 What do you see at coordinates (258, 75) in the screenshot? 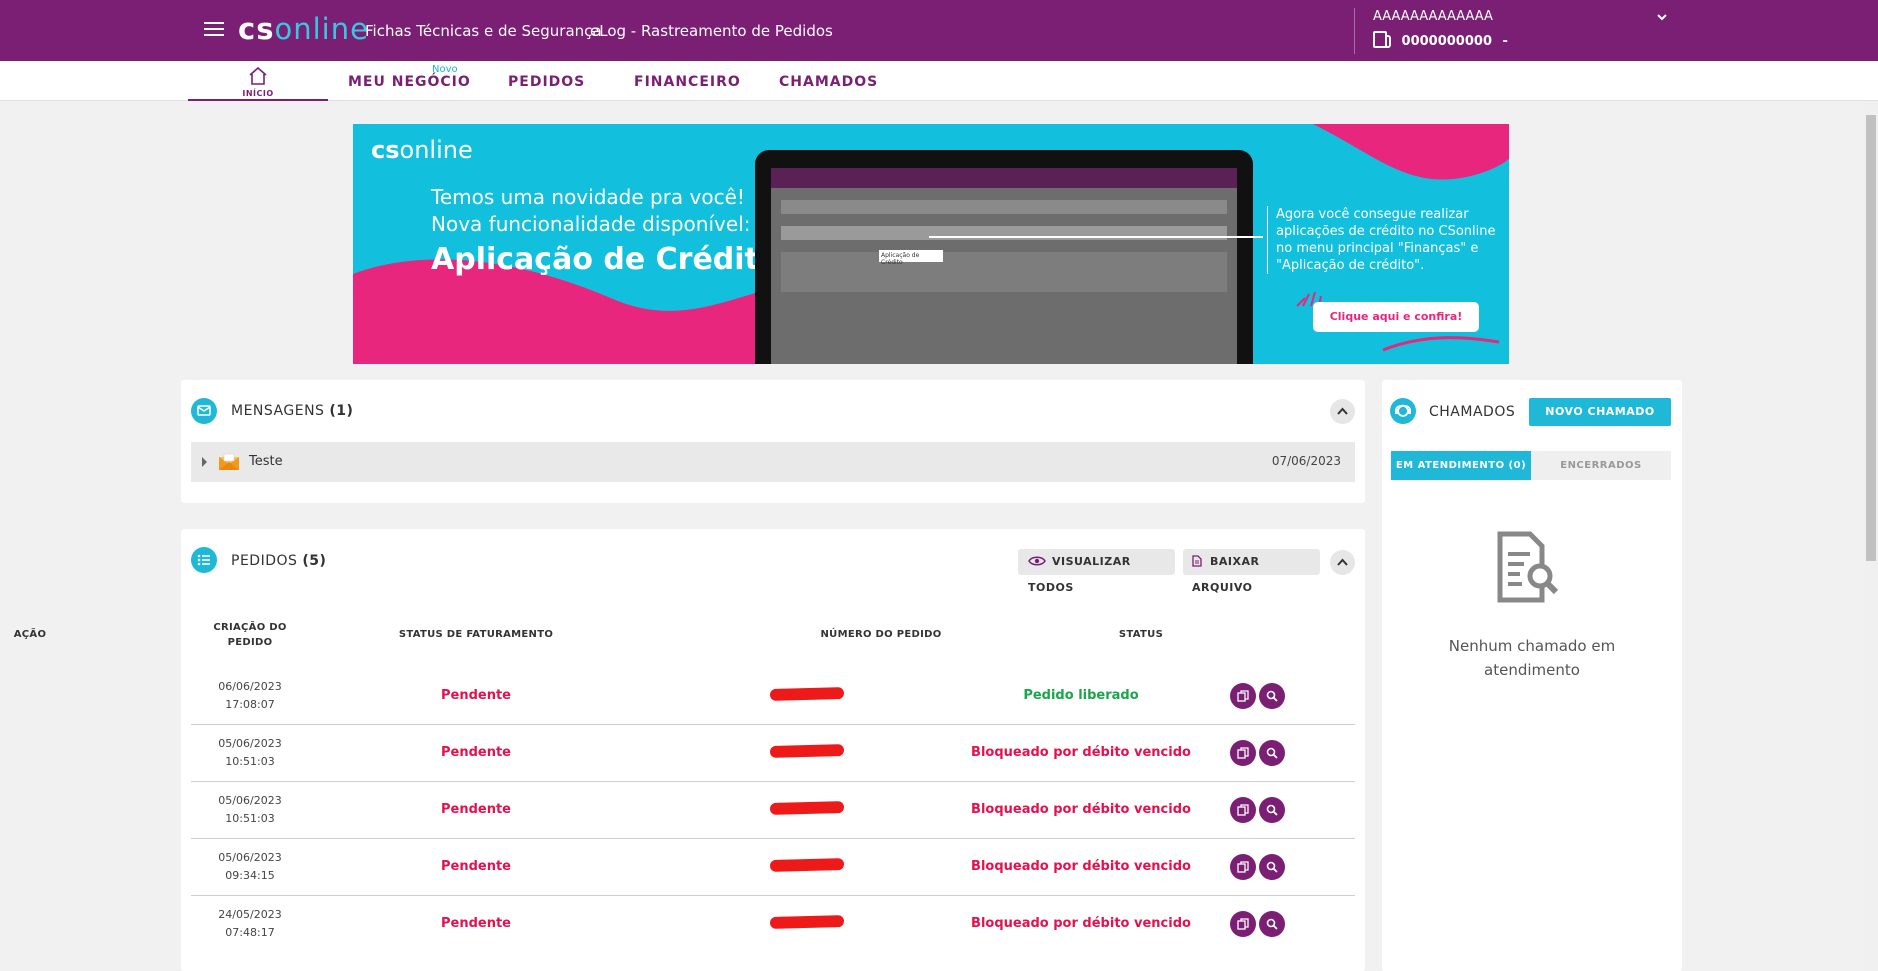
I see `home-icon` at bounding box center [258, 75].